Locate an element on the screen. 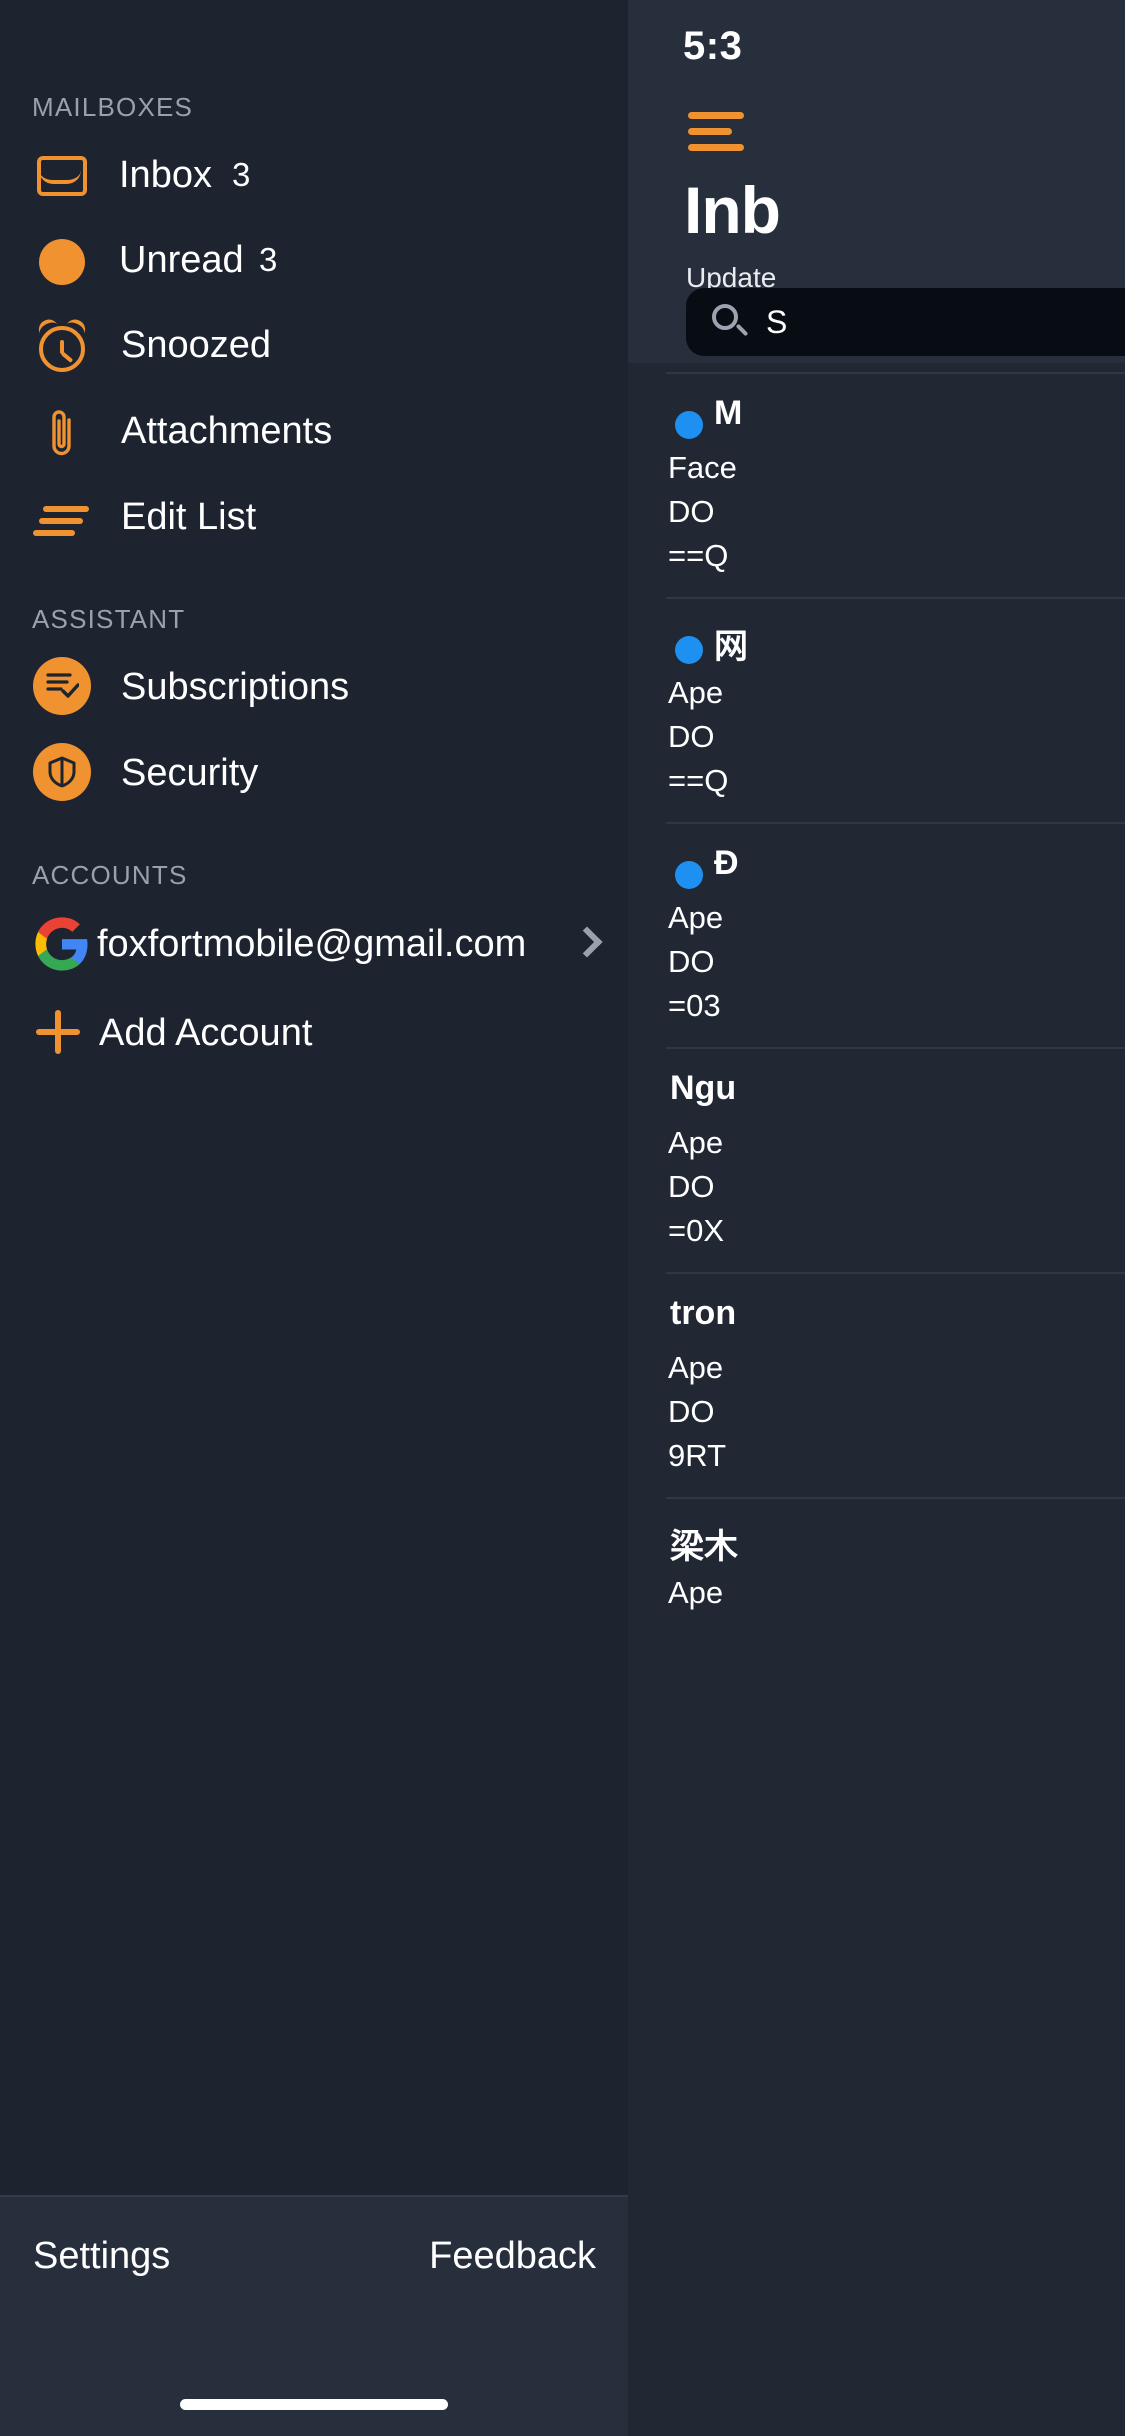 The height and width of the screenshot is (2436, 1125). mail-sender: 梁木 is located at coordinates (704, 1547).